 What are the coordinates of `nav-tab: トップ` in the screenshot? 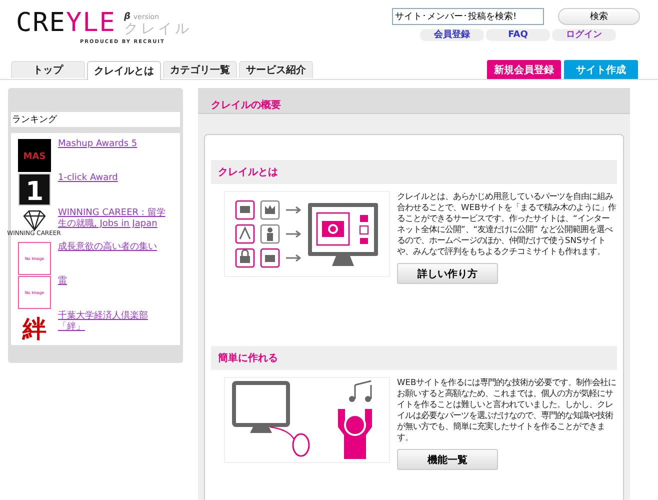 It's located at (48, 69).